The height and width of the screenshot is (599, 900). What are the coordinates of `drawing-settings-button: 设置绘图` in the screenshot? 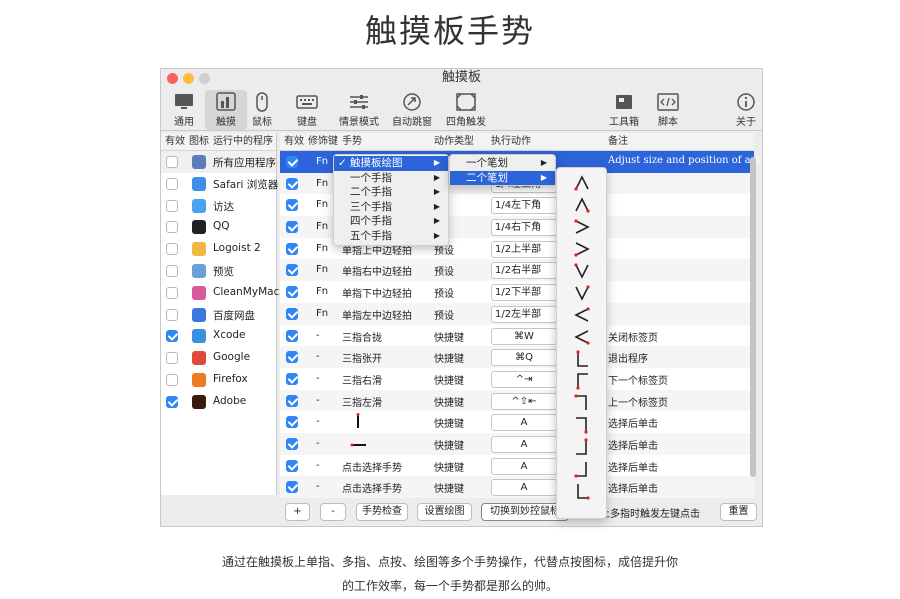 It's located at (444, 512).